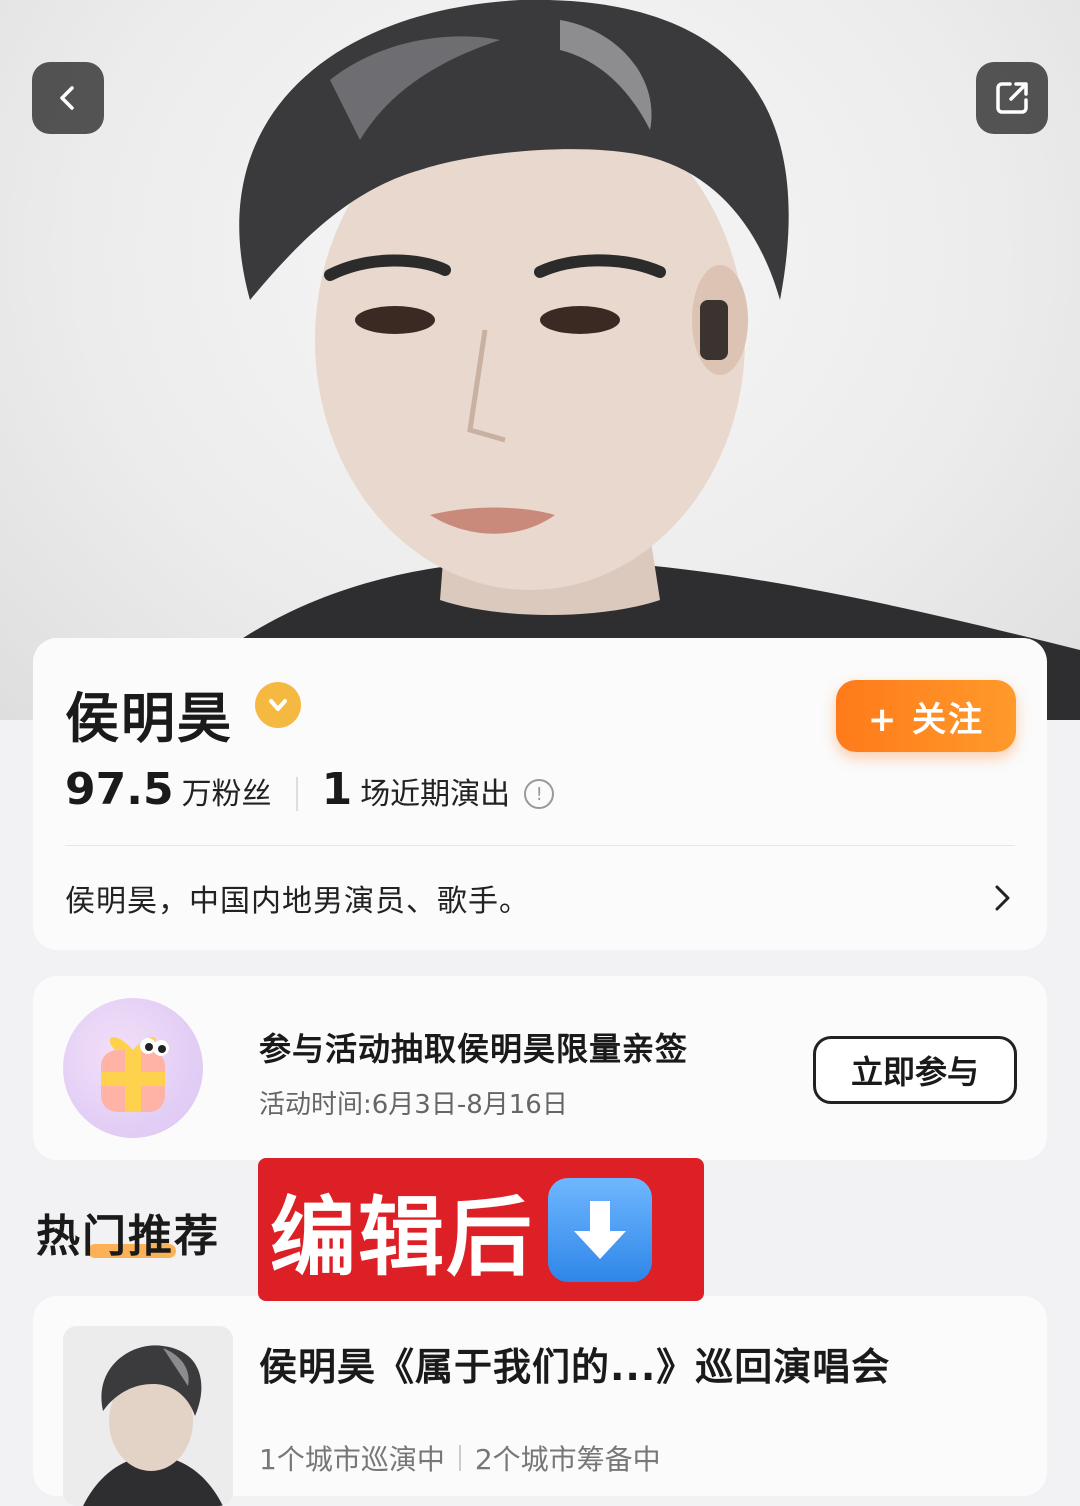  What do you see at coordinates (337, 789) in the screenshot?
I see `shows-count: 1` at bounding box center [337, 789].